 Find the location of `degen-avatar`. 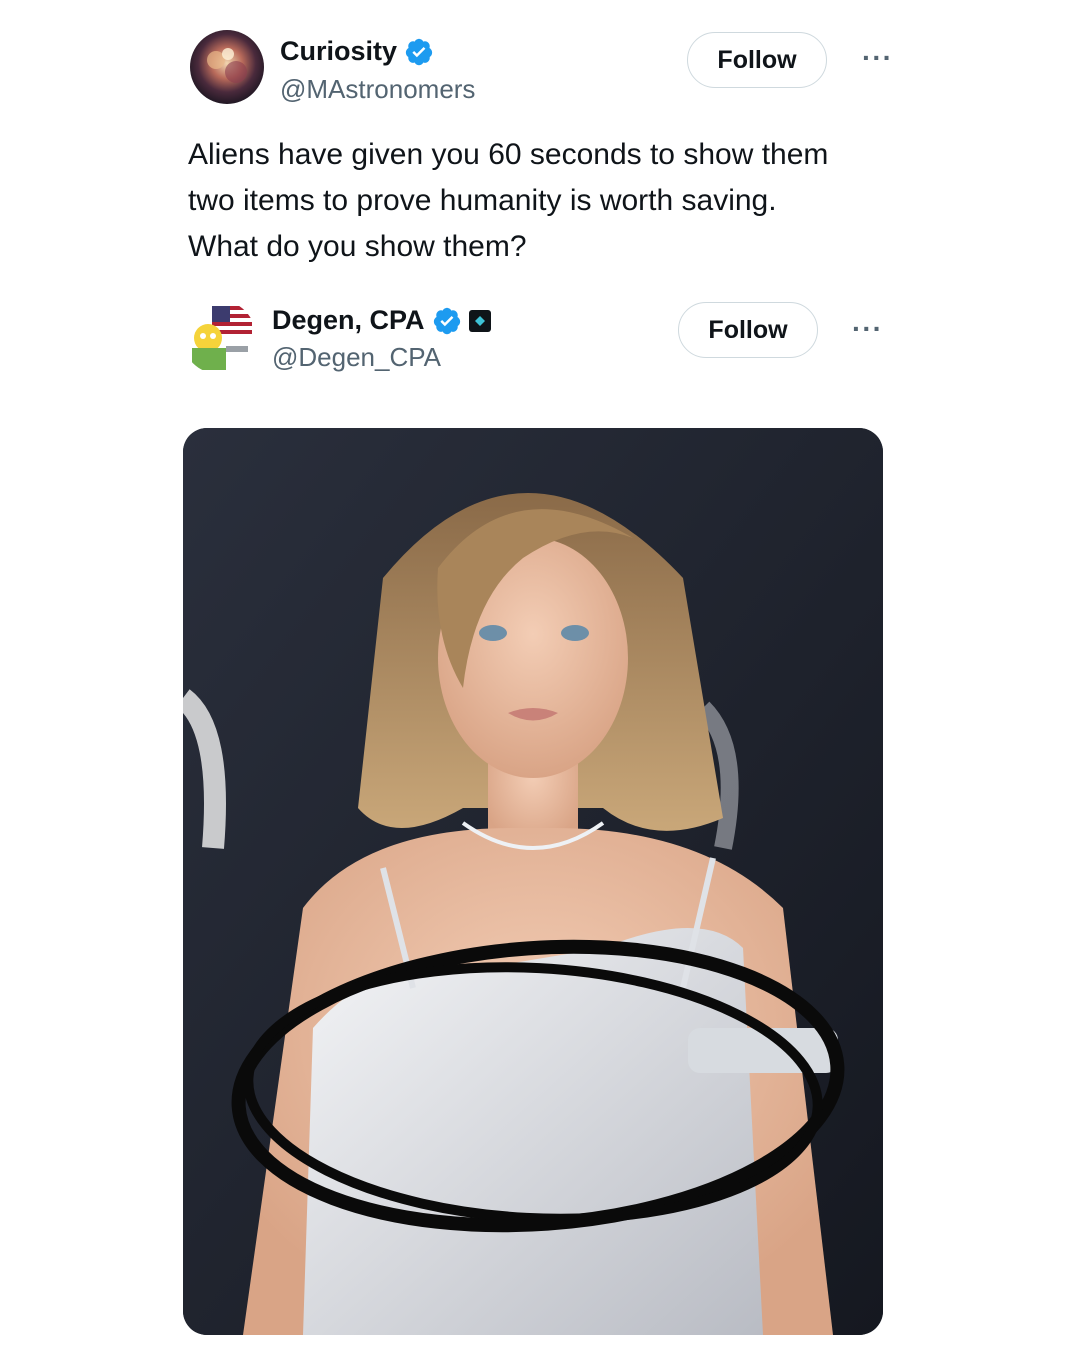

degen-avatar is located at coordinates (219, 337).